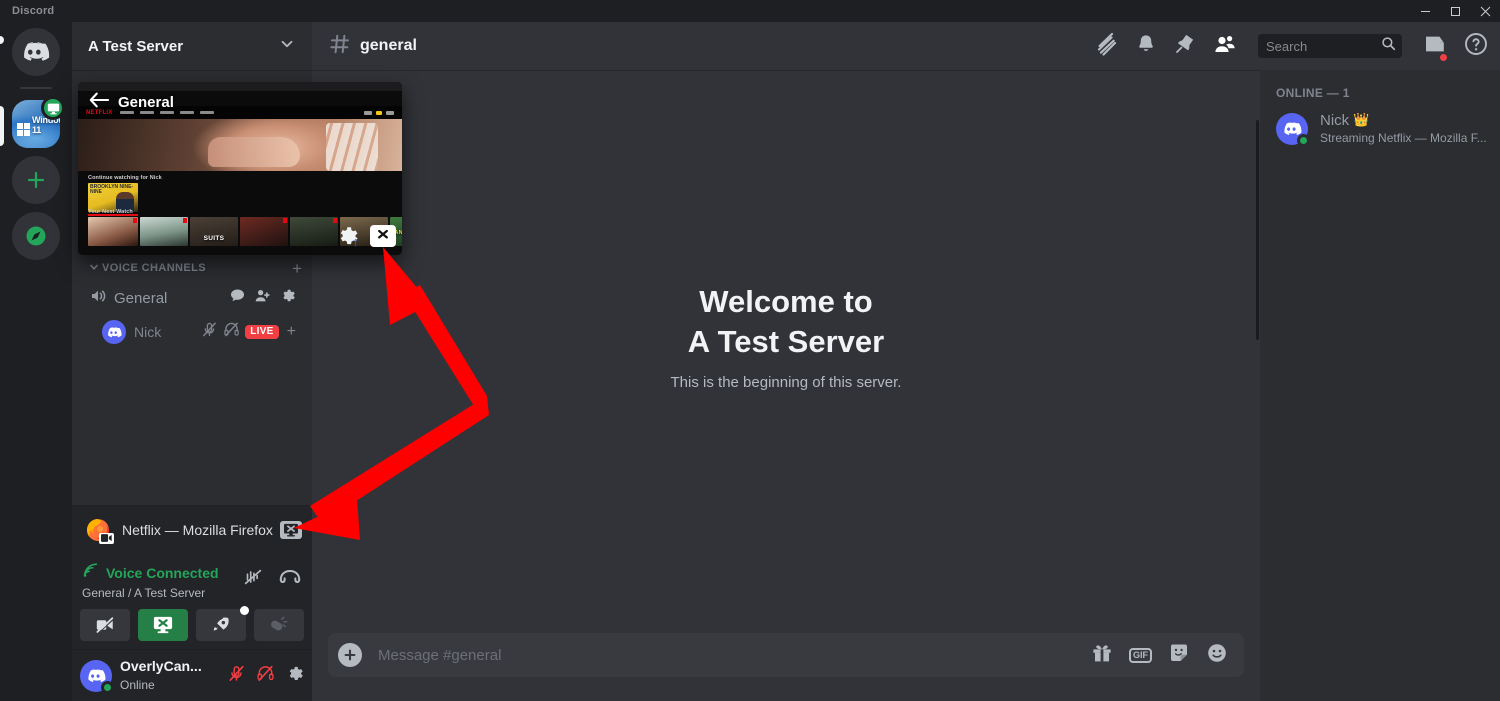  What do you see at coordinates (1476, 46) in the screenshot?
I see `help-icon` at bounding box center [1476, 46].